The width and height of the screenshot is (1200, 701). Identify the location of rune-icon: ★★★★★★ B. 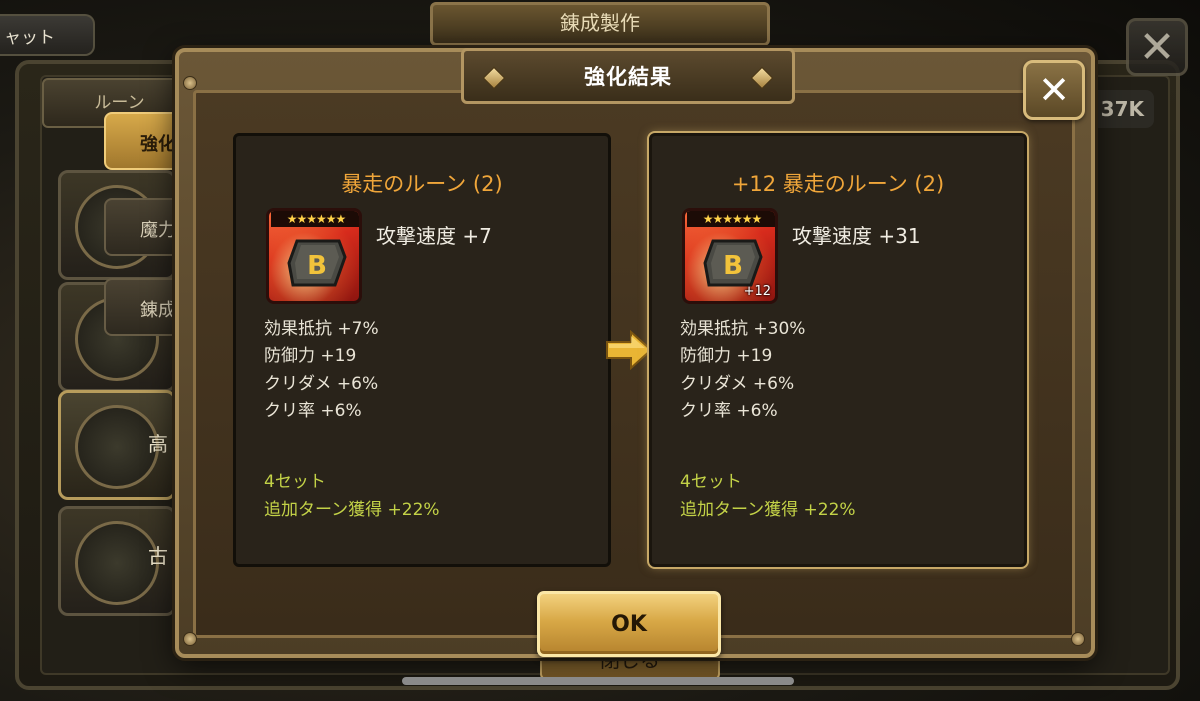
(314, 256).